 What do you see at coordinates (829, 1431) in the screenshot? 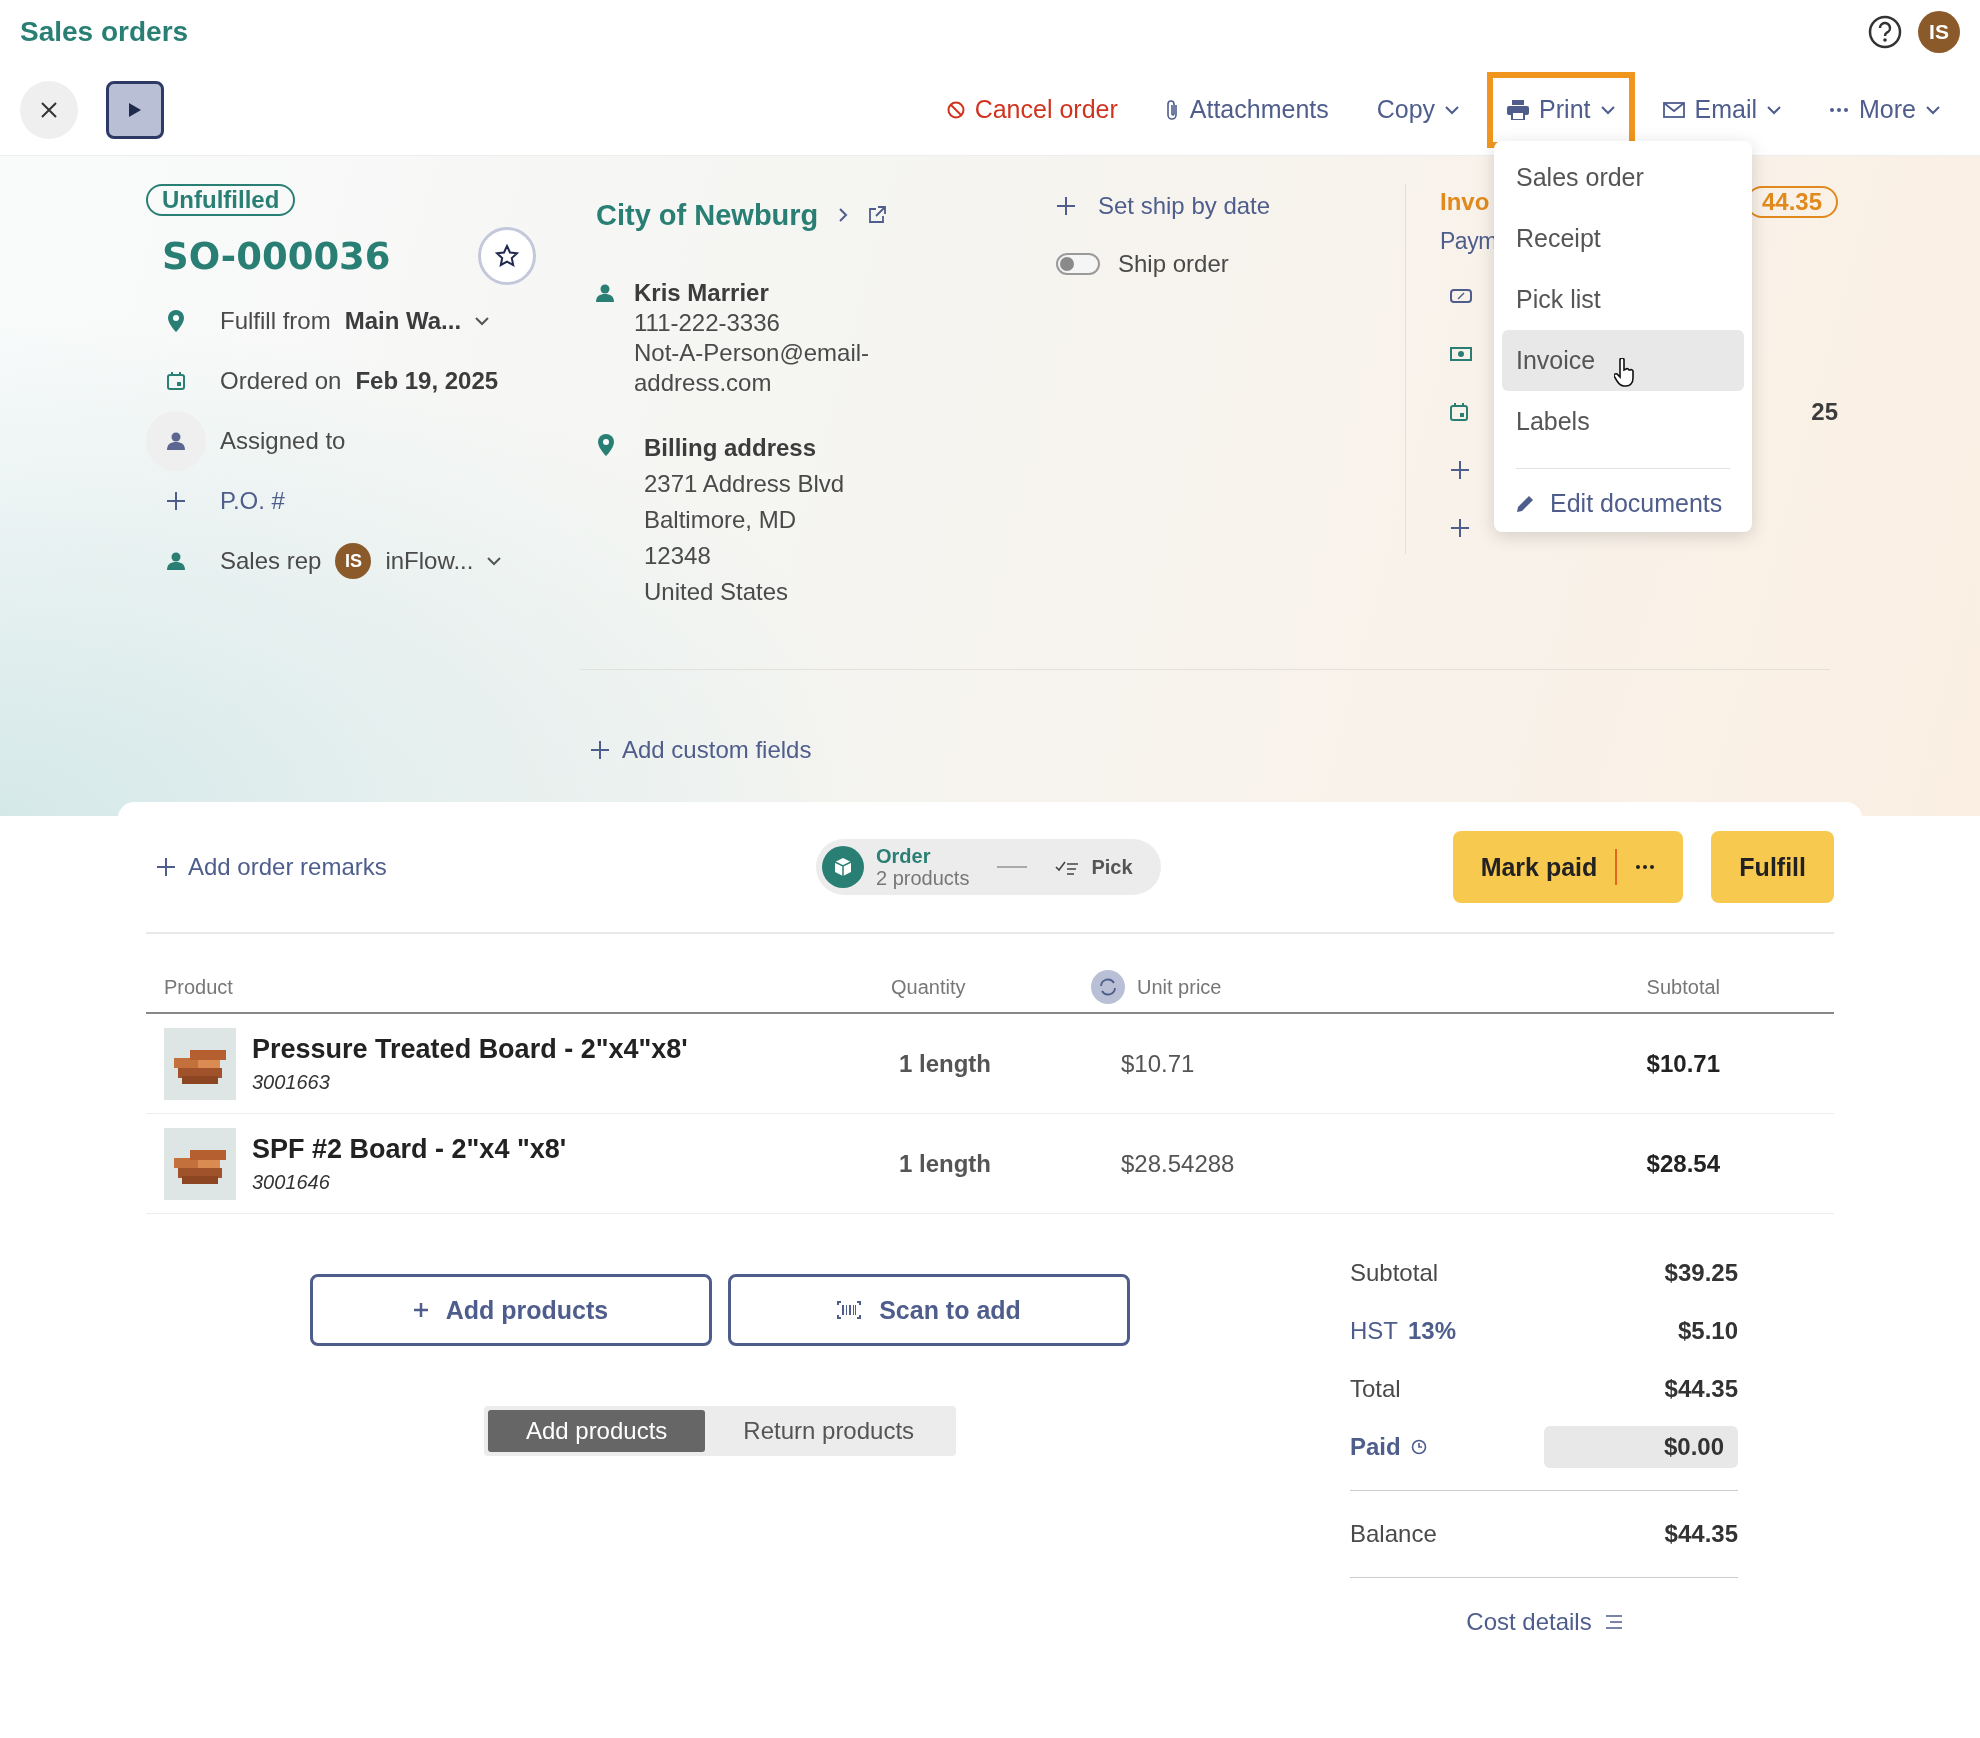
I see `mode-tab: Return products` at bounding box center [829, 1431].